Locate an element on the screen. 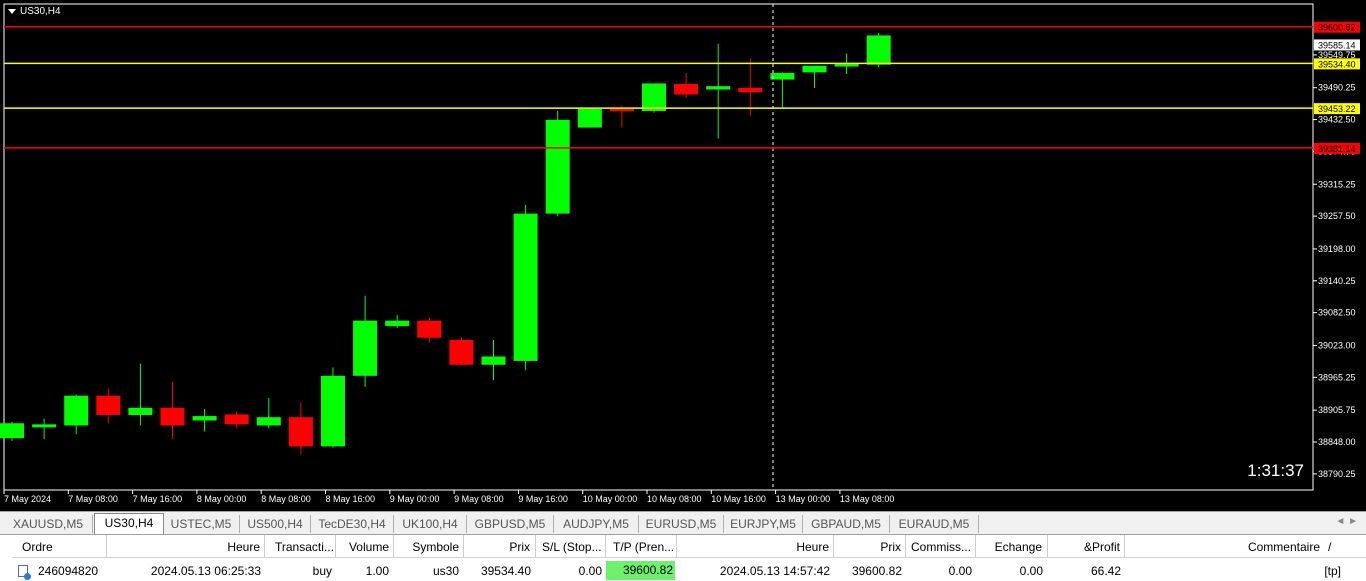 This screenshot has width=1366, height=581. chart-symbol-label: US30,H4 is located at coordinates (34, 11).